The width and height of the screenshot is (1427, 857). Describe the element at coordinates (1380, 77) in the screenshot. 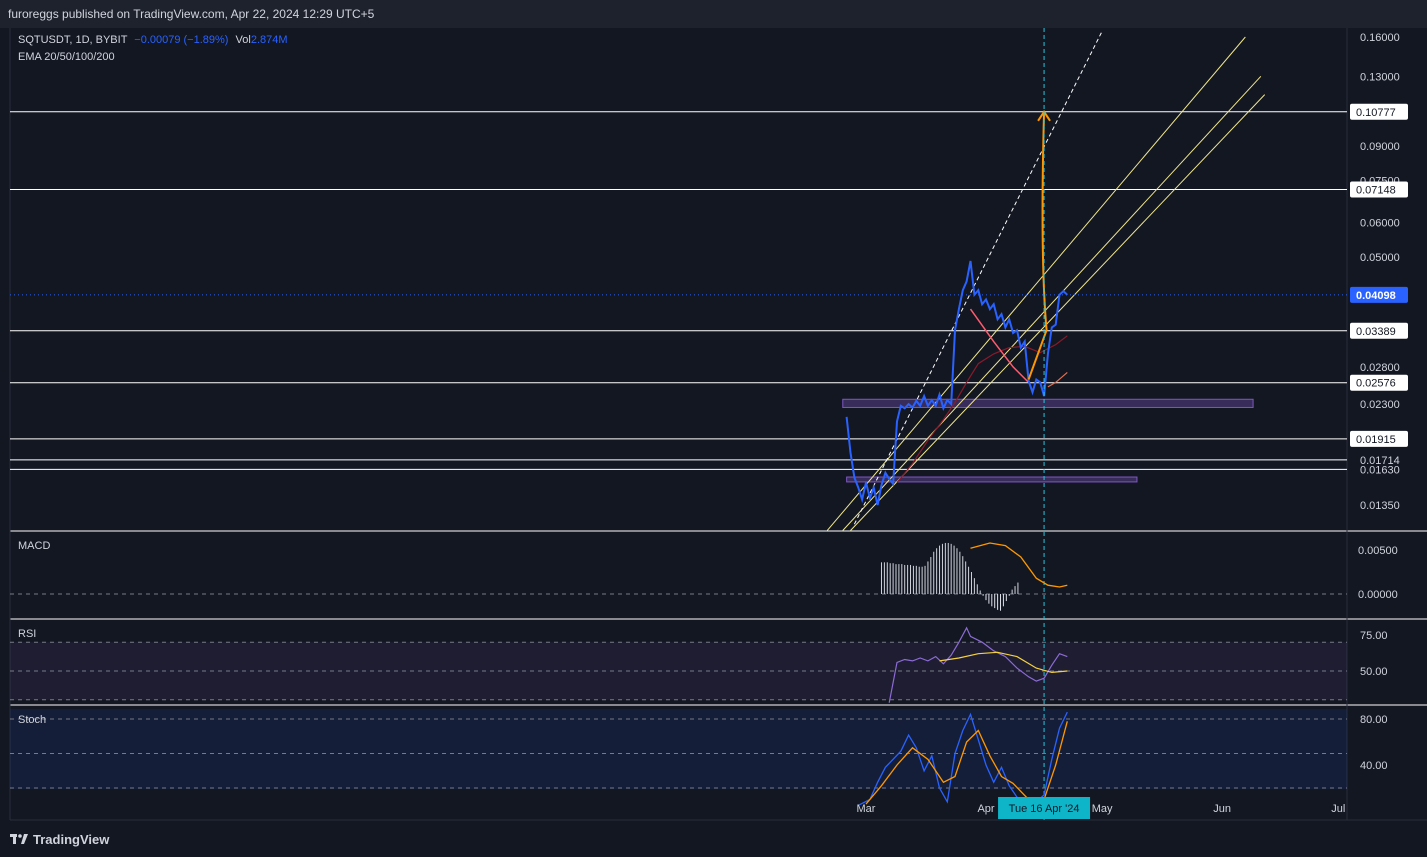

I see `price-axis-label: 0.13000` at that location.